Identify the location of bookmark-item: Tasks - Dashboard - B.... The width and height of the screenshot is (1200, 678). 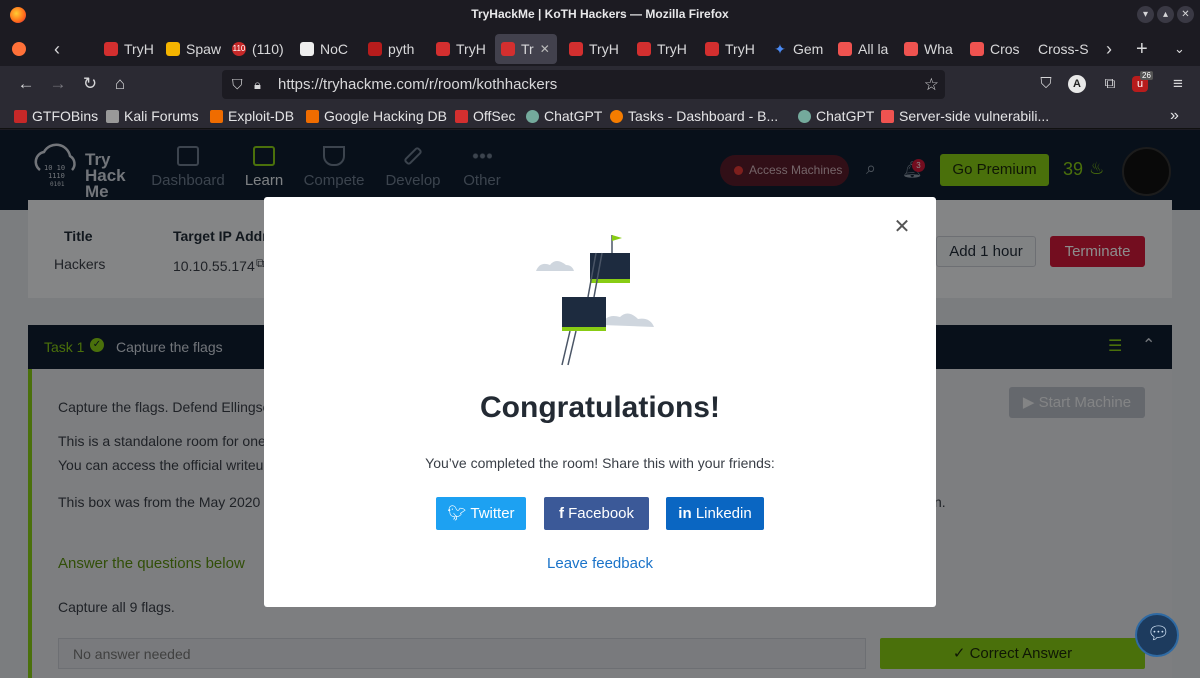
(694, 116).